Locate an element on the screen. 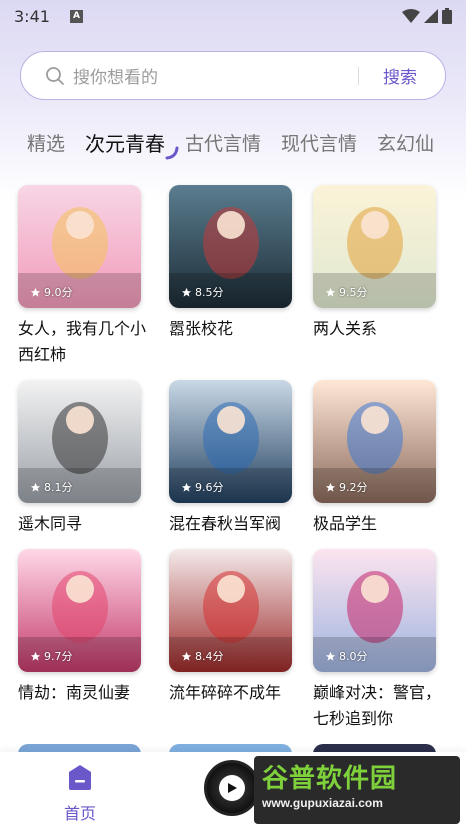 The height and width of the screenshot is (830, 466). play-icon is located at coordinates (232, 788).